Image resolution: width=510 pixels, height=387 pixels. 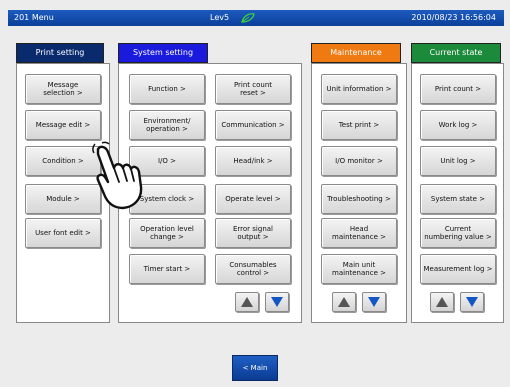 I want to click on current-numbering-value-button: Current numbering value >, so click(x=458, y=233).